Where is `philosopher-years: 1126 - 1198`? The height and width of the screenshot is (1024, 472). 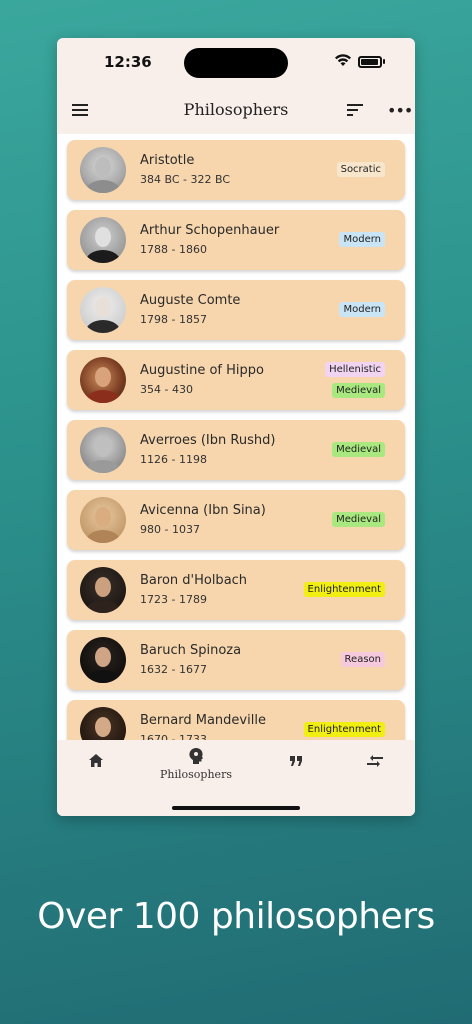 philosopher-years: 1126 - 1198 is located at coordinates (173, 459).